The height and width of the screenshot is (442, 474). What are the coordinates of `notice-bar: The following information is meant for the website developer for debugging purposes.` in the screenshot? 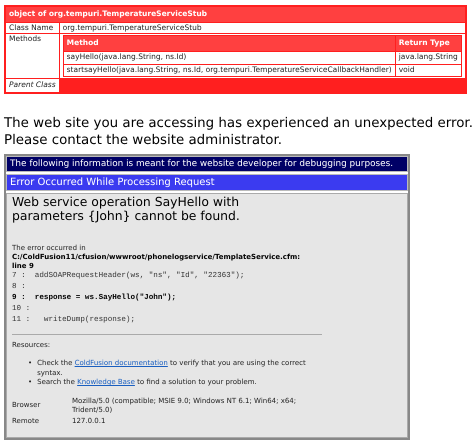 It's located at (207, 164).